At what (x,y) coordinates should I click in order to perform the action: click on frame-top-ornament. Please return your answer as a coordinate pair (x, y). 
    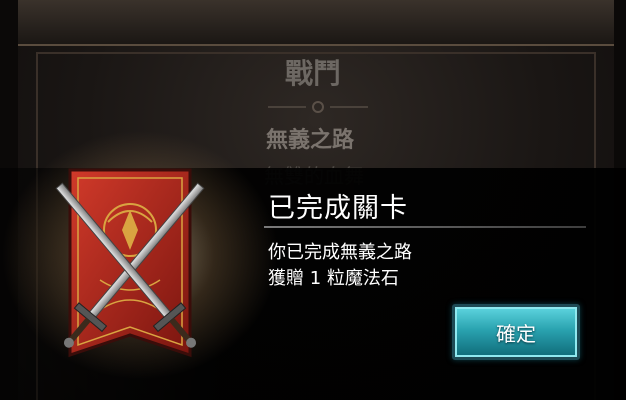
    Looking at the image, I should click on (316, 23).